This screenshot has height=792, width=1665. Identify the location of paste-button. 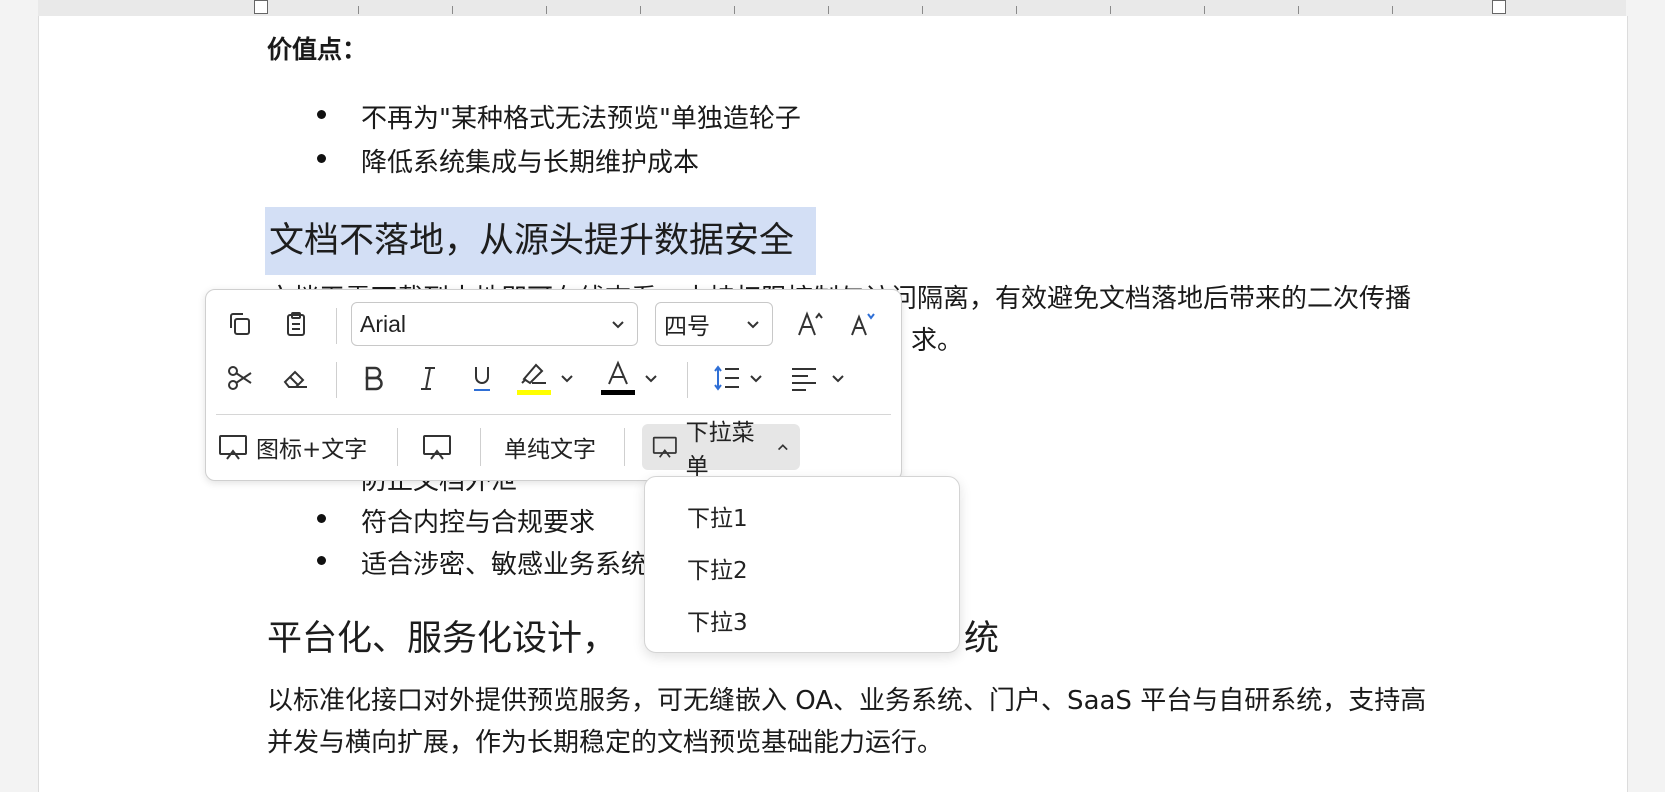
(296, 324).